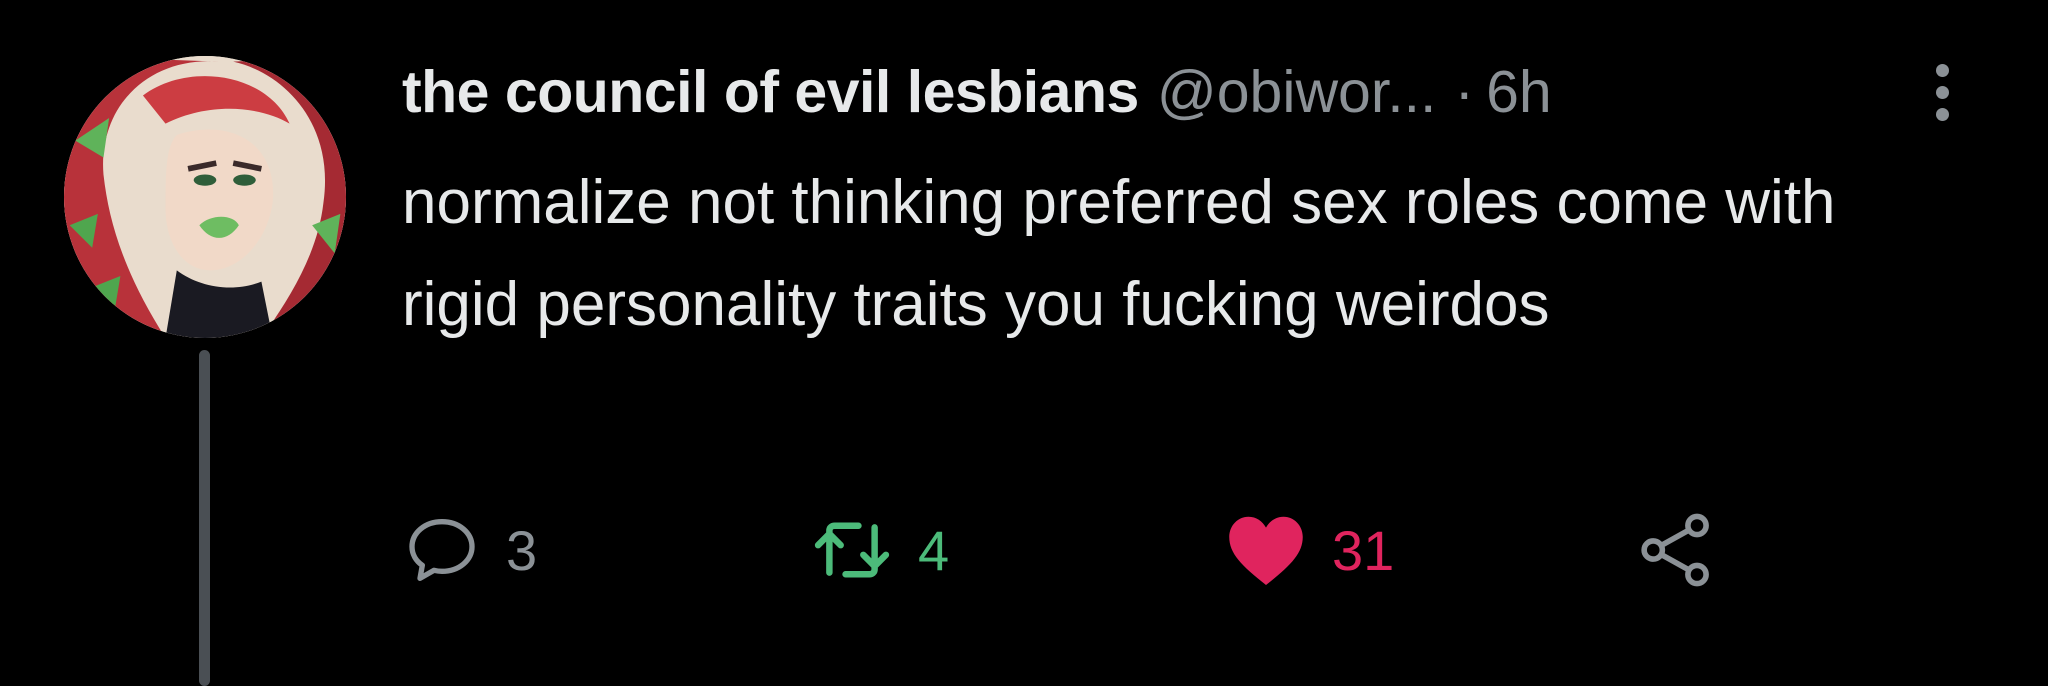 This screenshot has height=686, width=2048. I want to click on more-options-icon, so click(1942, 92).